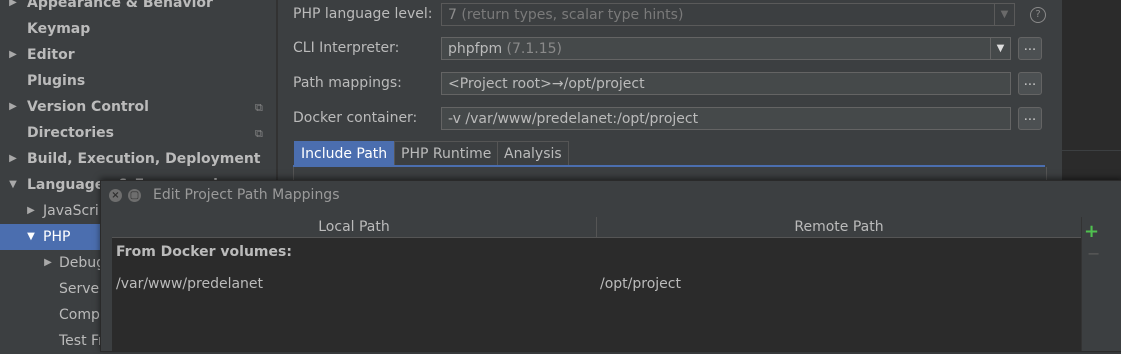 This screenshot has height=354, width=1121. I want to click on sidebar-item-plugins: Plugins, so click(56, 81).